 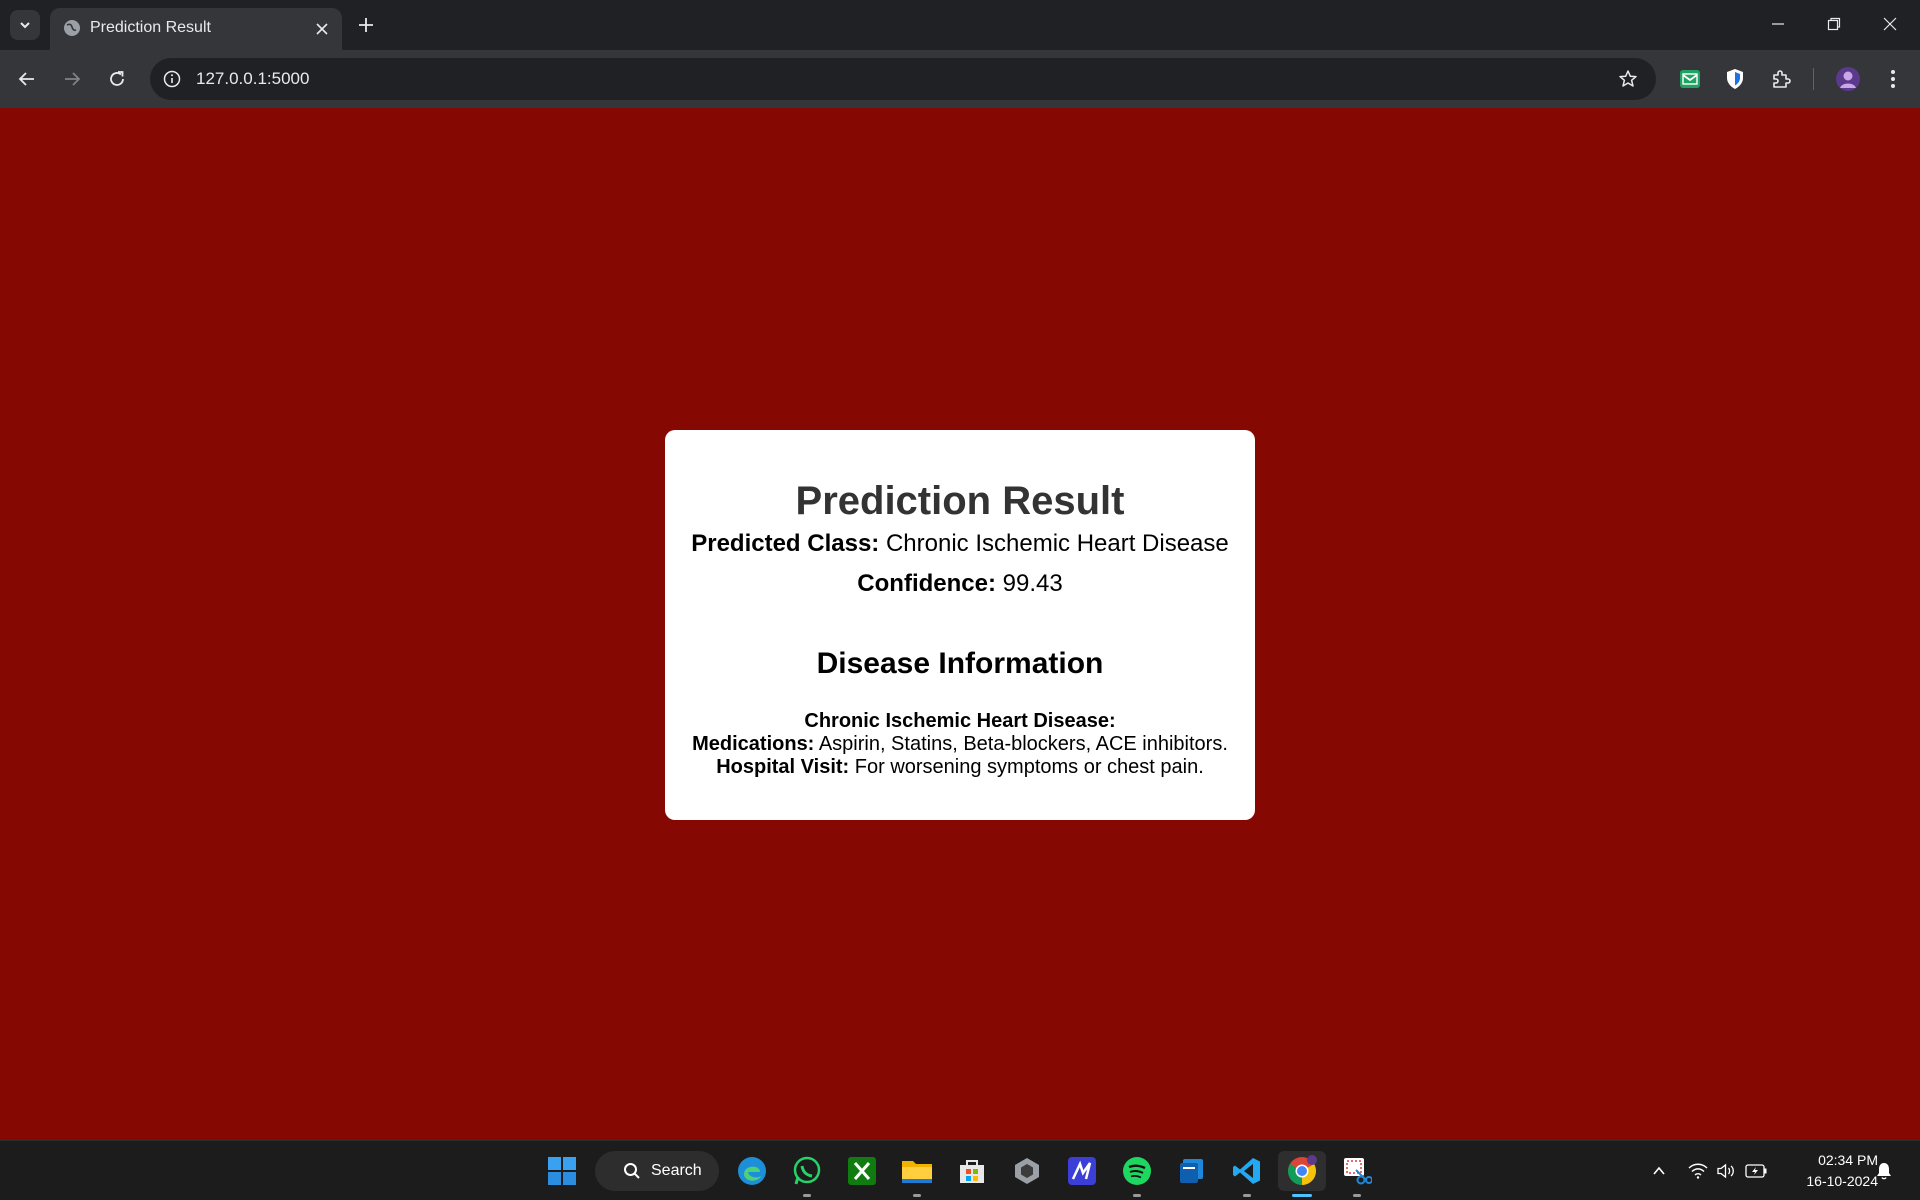 I want to click on microsoft-store-icon, so click(x=972, y=1171).